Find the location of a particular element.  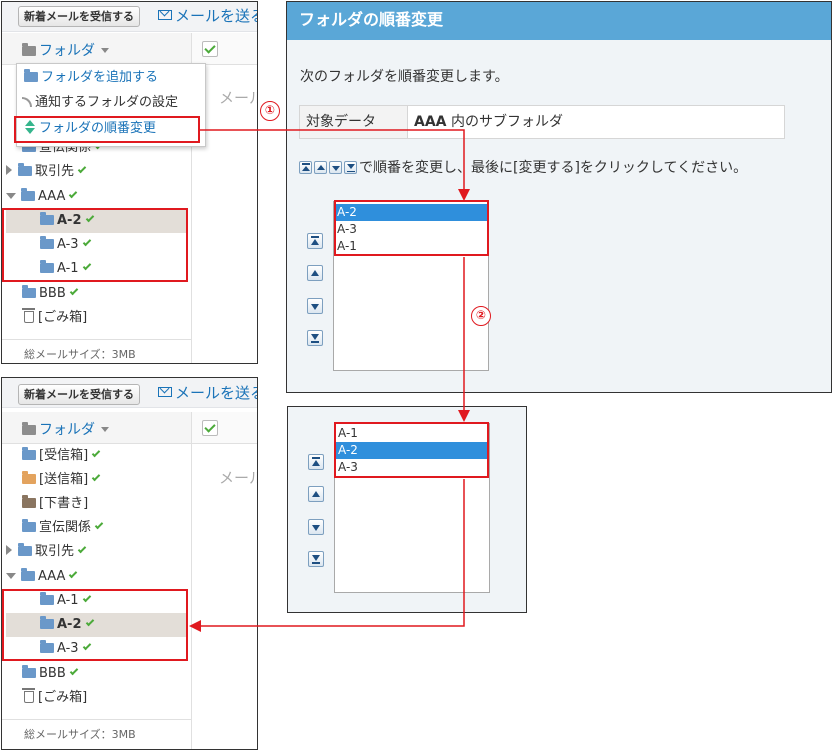

arrow-result is located at coordinates (327, 555).